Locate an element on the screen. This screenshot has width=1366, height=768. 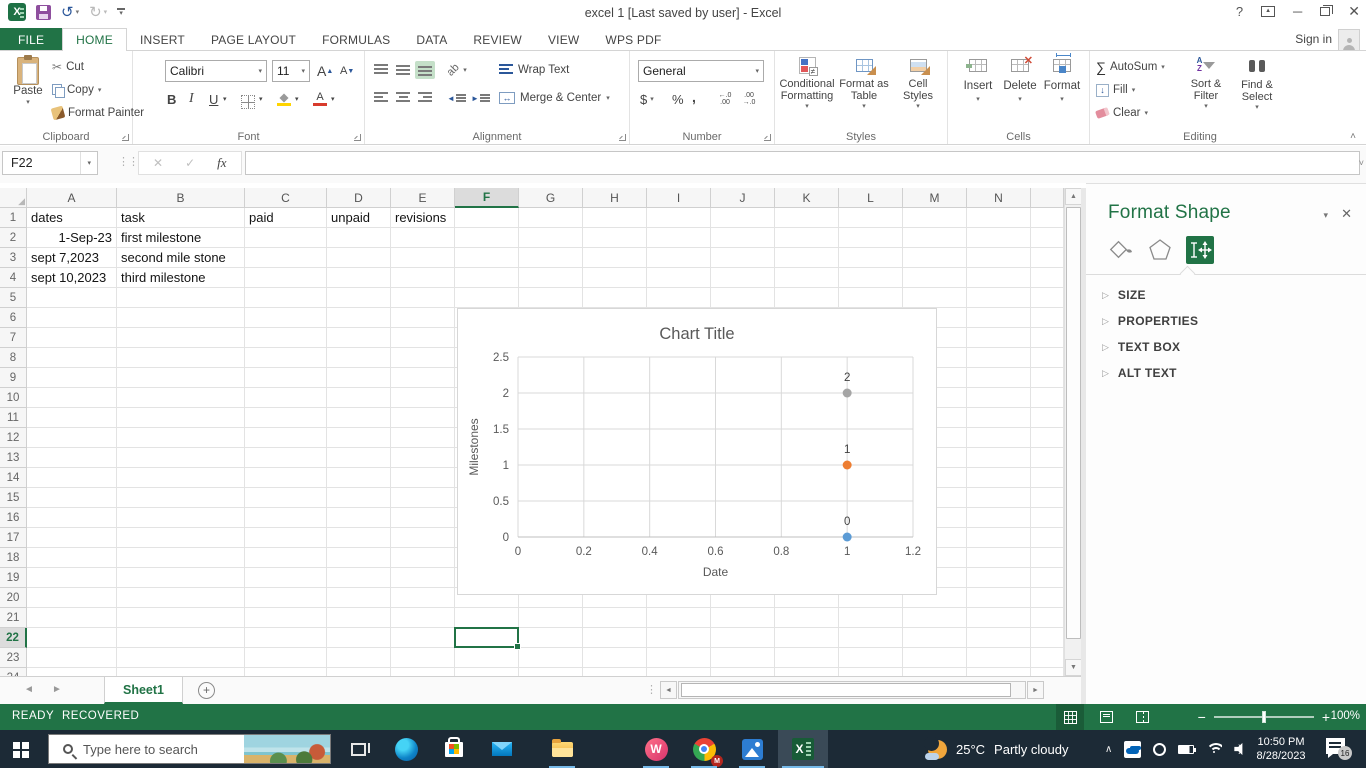
formula-input is located at coordinates (802, 163).